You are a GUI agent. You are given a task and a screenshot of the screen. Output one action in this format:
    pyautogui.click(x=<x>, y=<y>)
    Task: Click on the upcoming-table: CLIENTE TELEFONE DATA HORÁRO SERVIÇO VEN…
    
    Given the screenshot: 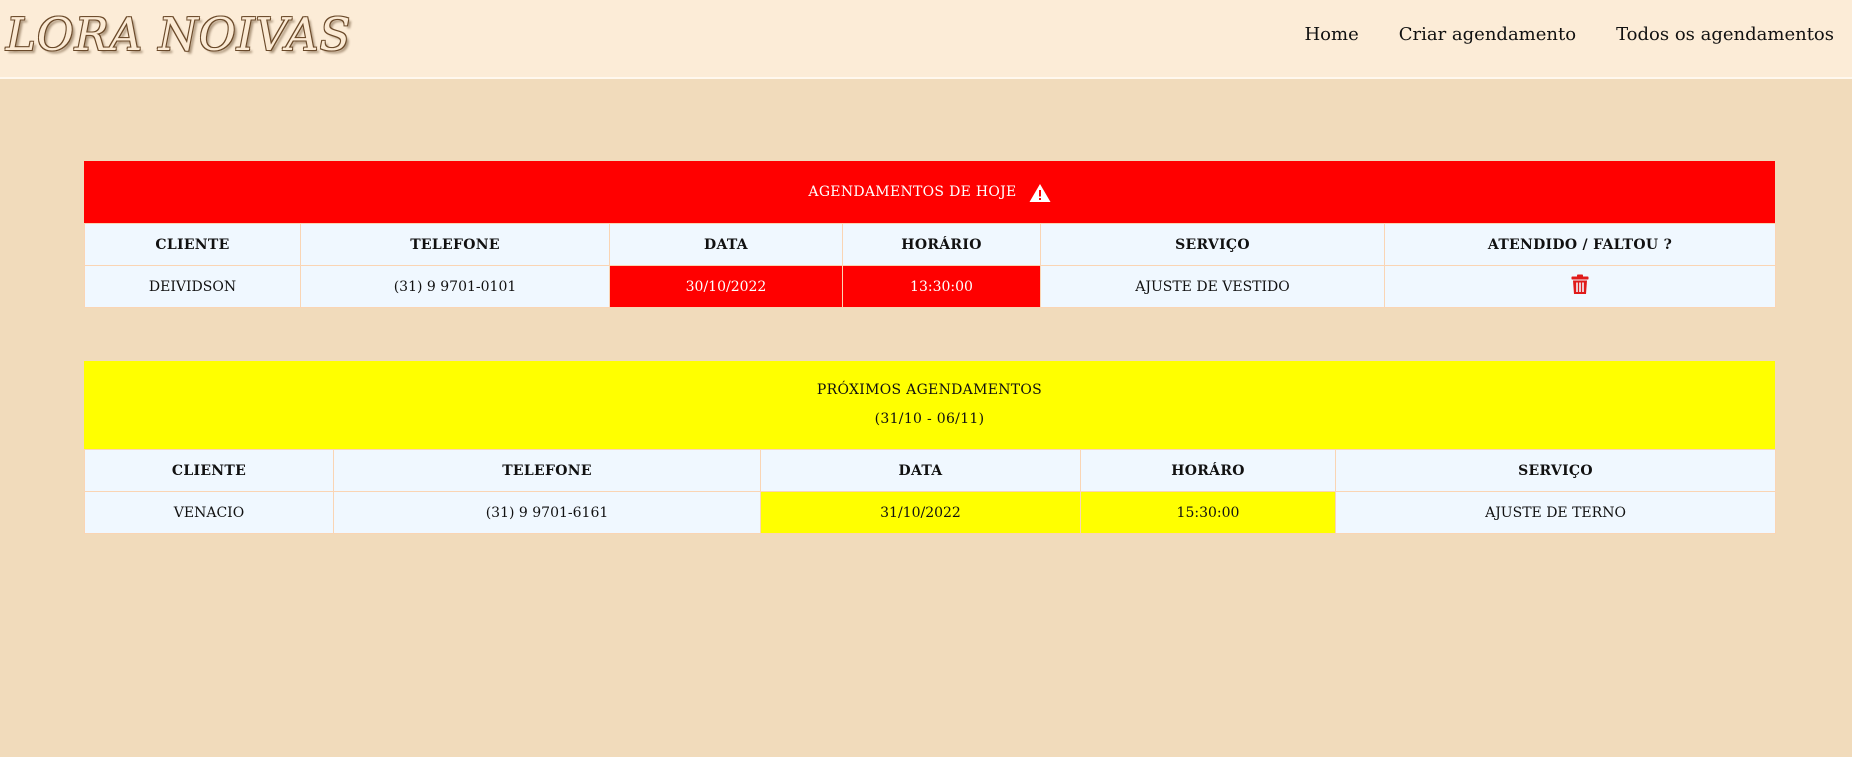 What is the action you would take?
    pyautogui.click(x=930, y=491)
    